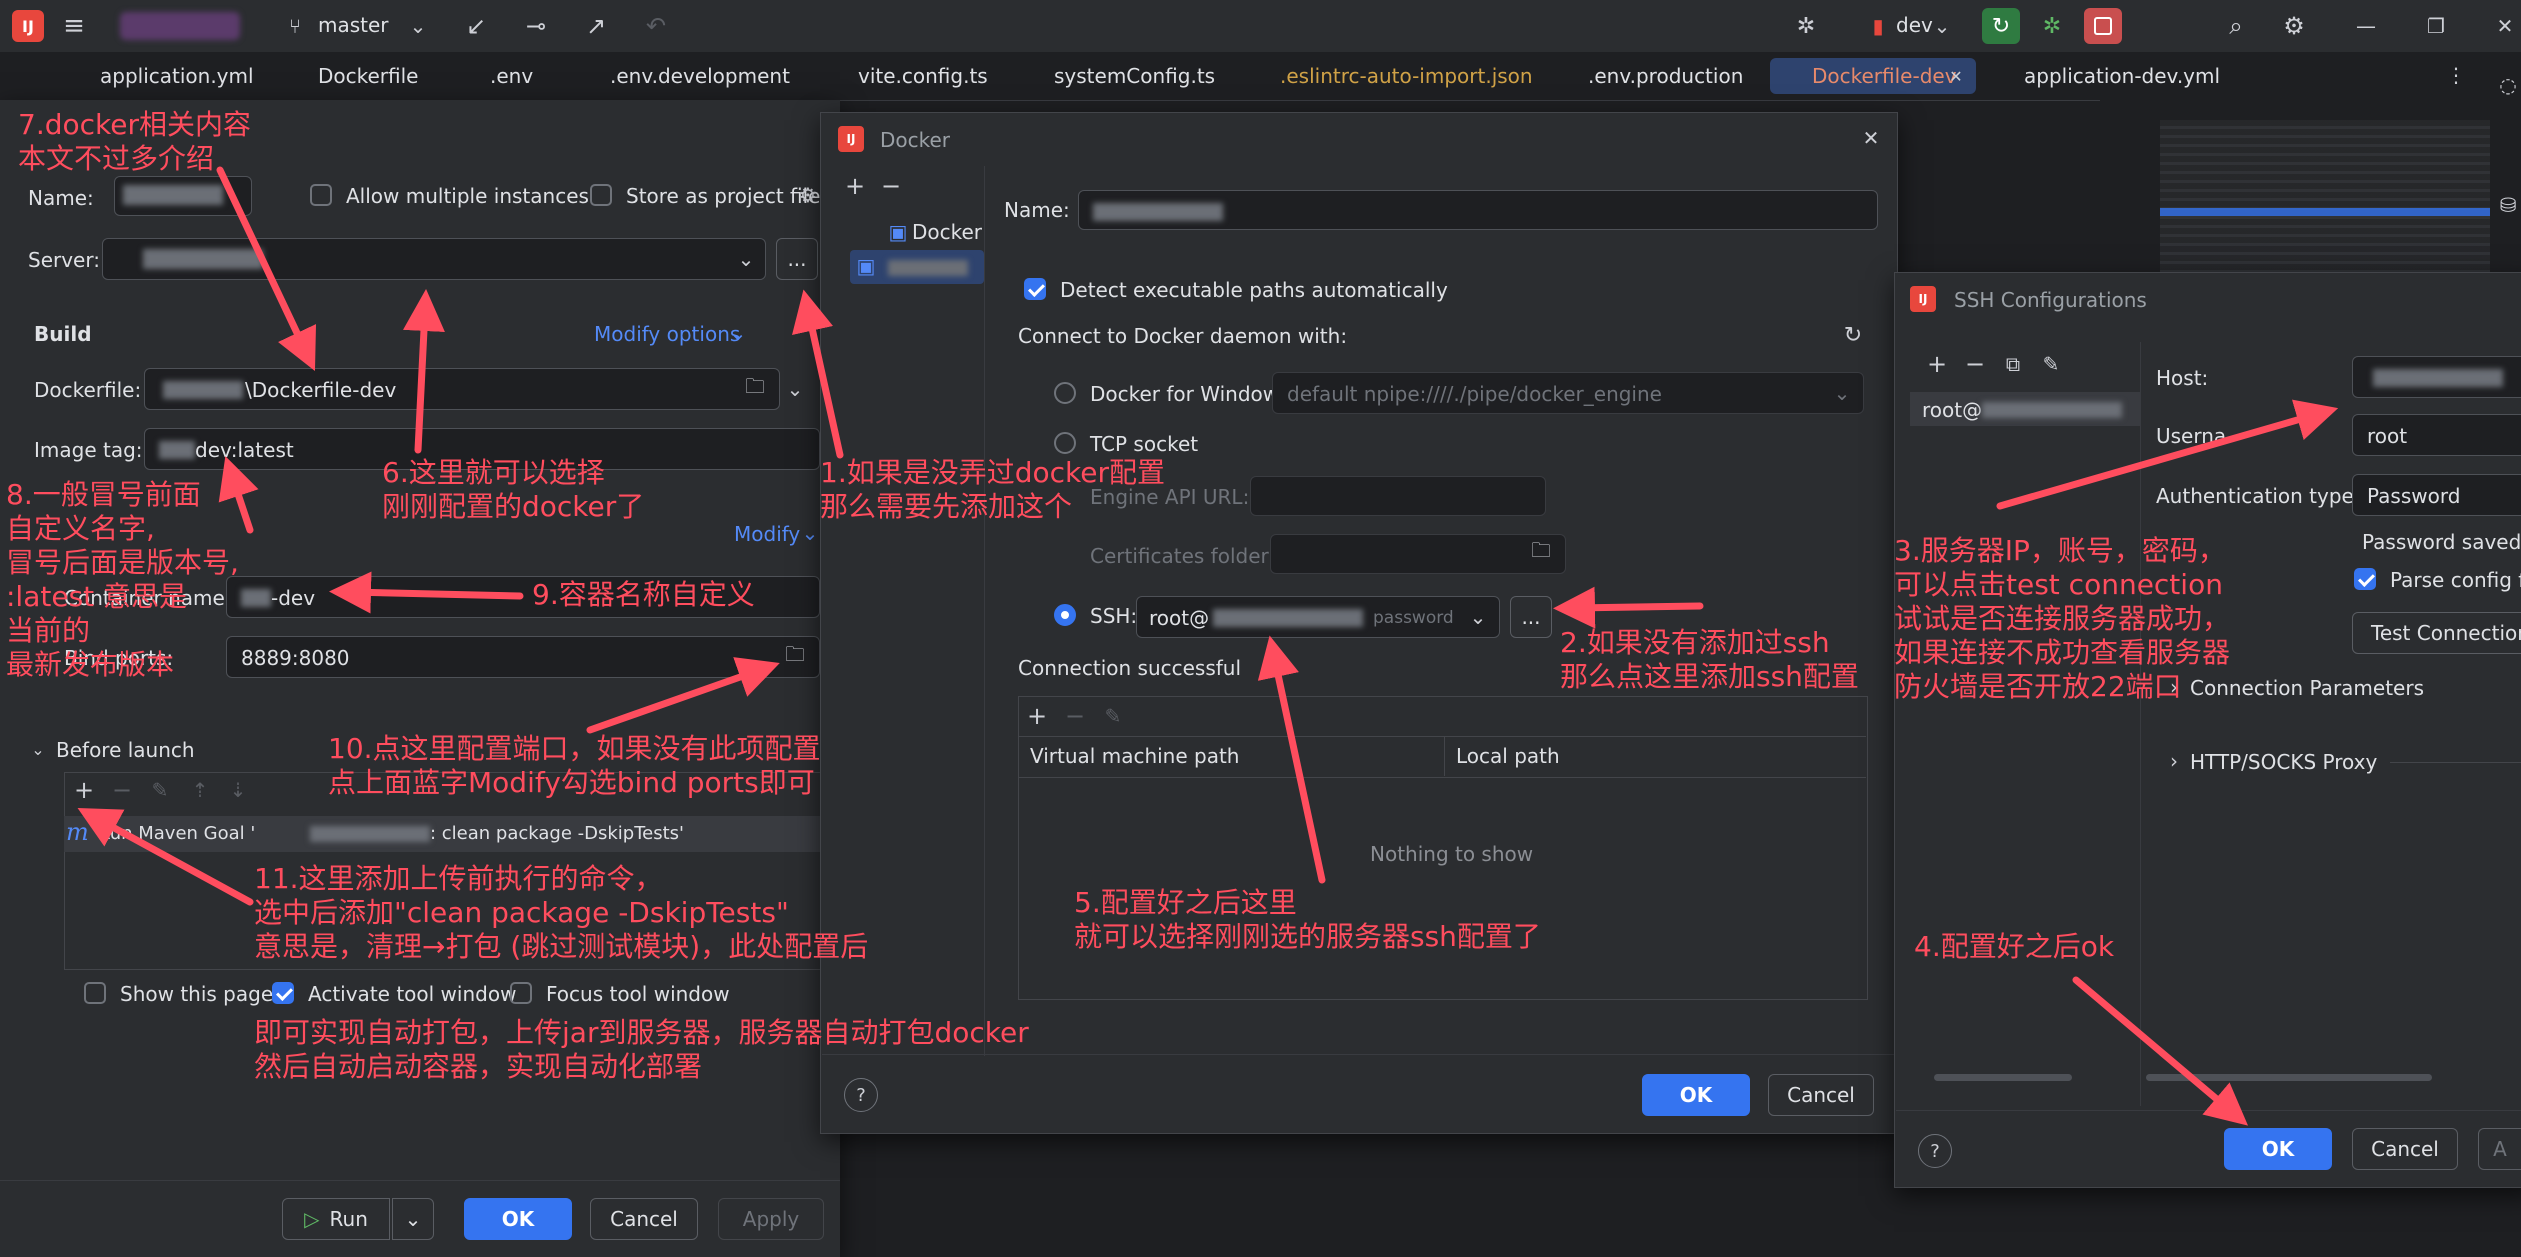  What do you see at coordinates (521, 912) in the screenshot?
I see `annotation-line: 选中后添加"clean package -DskipTests"` at bounding box center [521, 912].